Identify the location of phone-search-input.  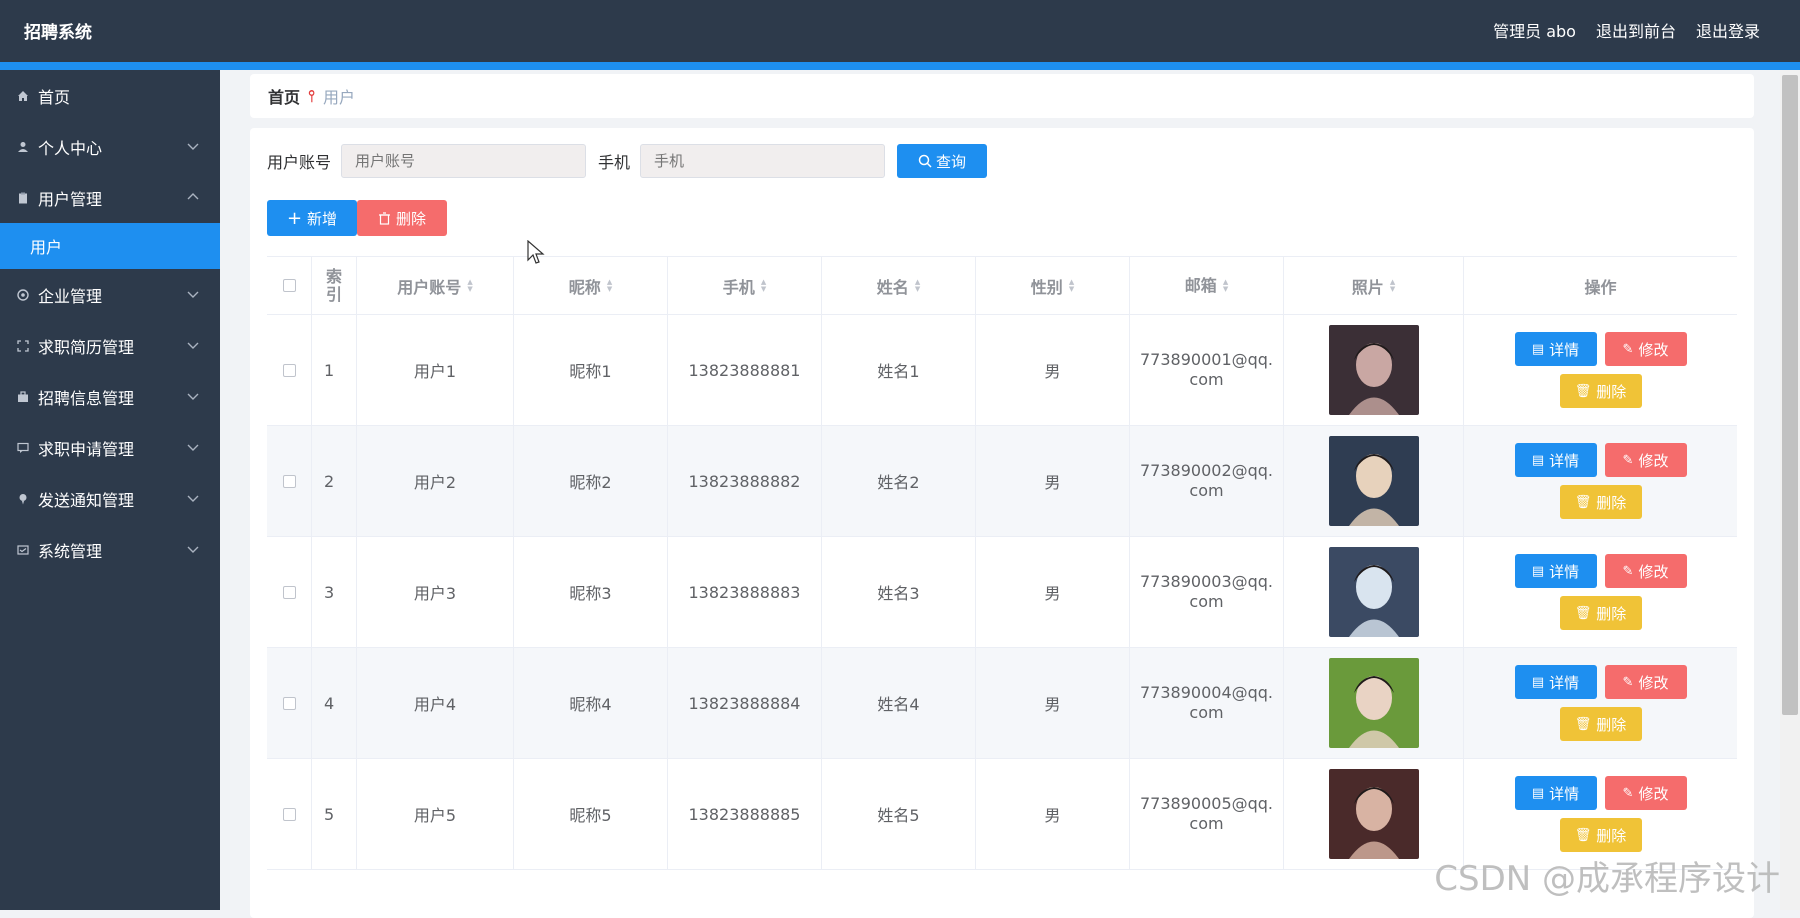
(762, 161).